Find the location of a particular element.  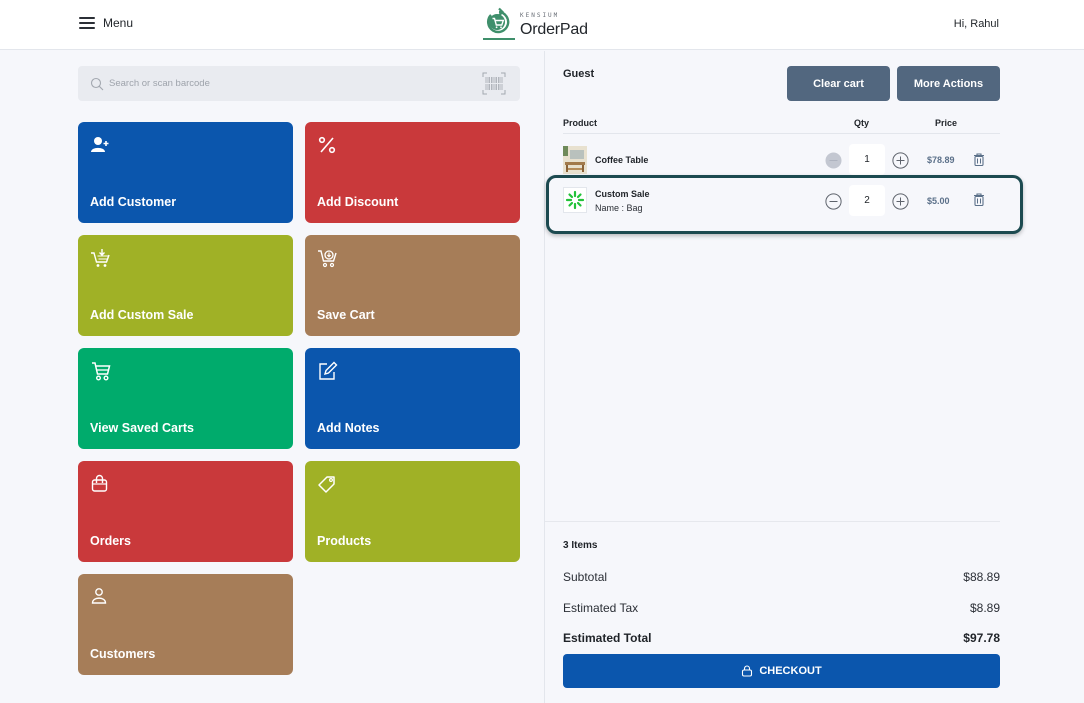

item-price: $5.00 is located at coordinates (938, 201).